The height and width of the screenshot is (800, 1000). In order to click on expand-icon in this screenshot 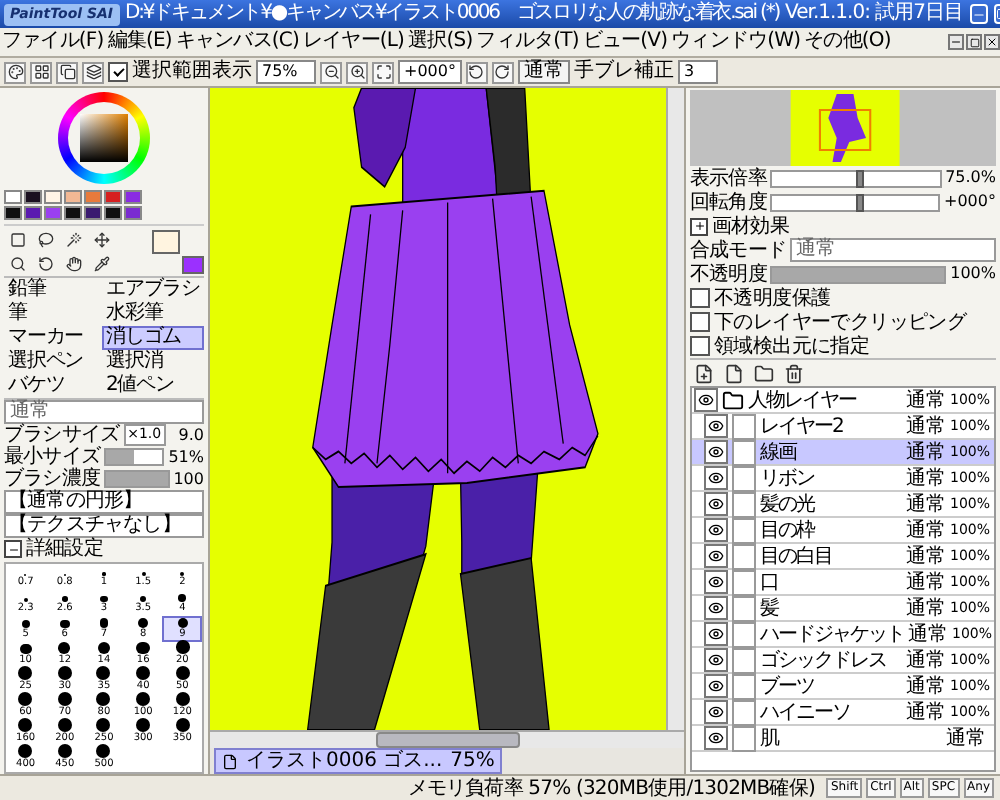, I will do `click(699, 226)`.